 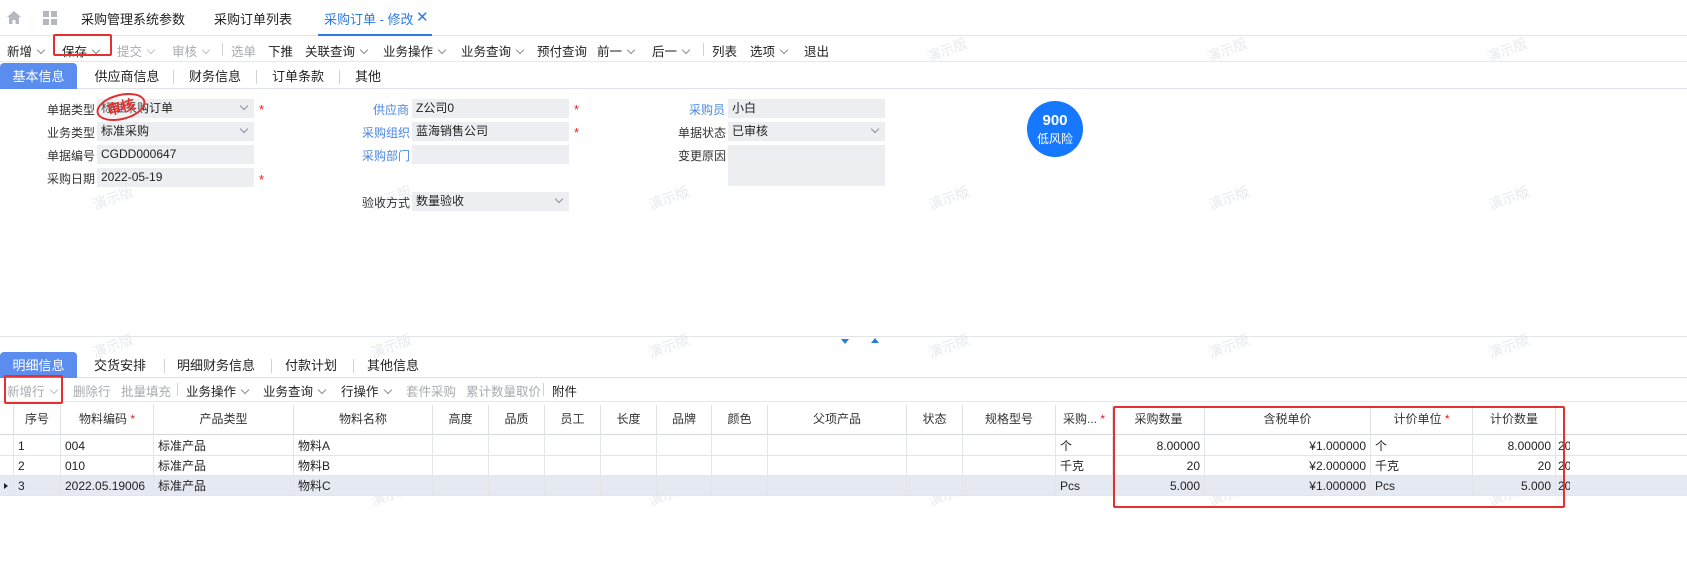 I want to click on next-button: 后一, so click(x=671, y=50).